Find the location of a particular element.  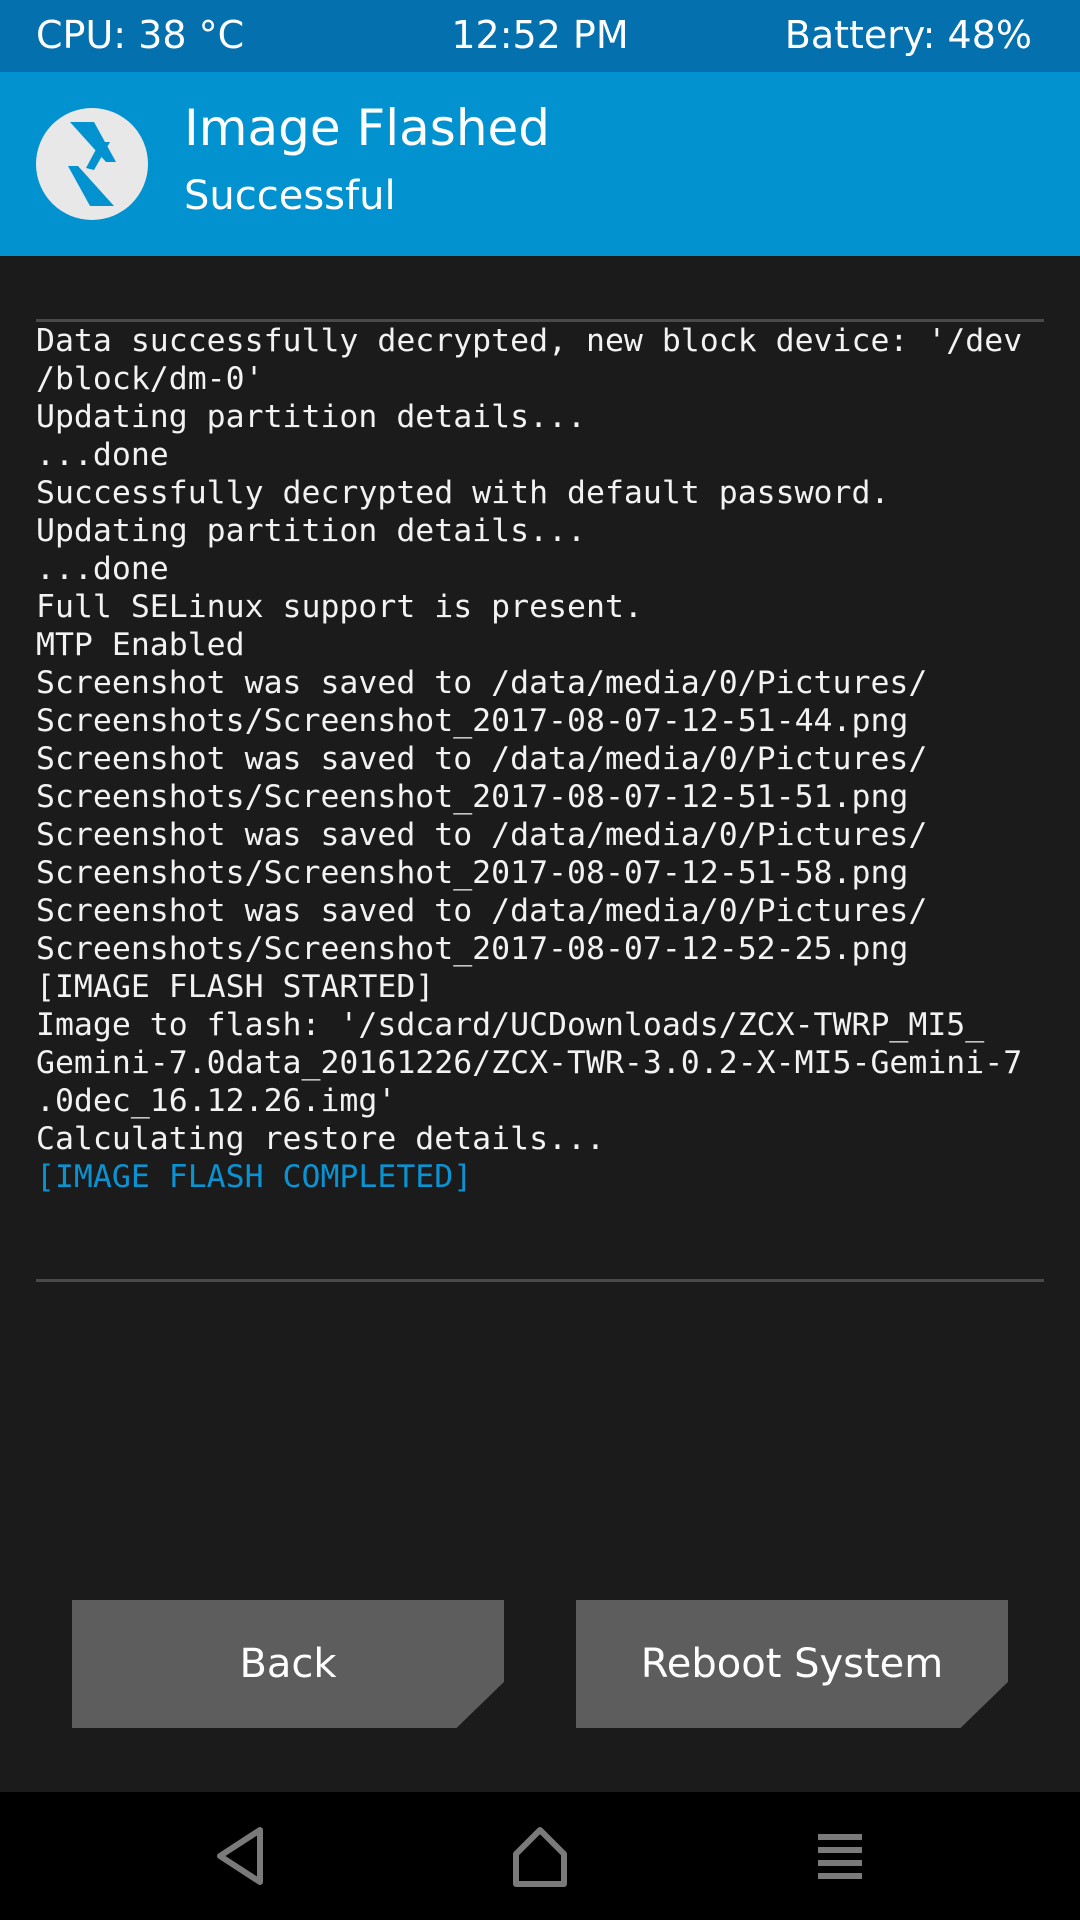

console-line: Full SELinux support is present. is located at coordinates (339, 607).